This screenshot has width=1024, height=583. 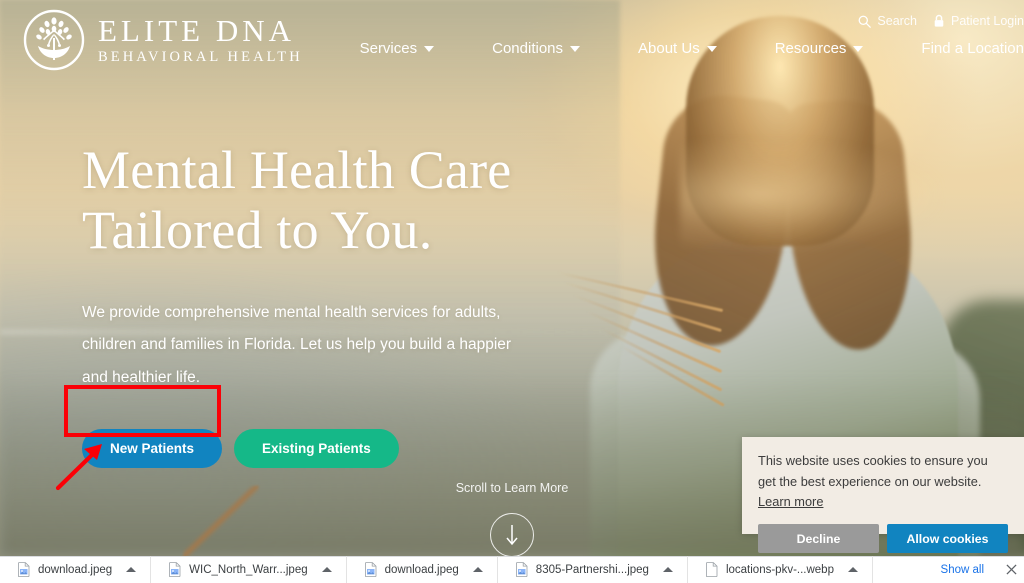 I want to click on show-all-downloads-button: Show all, so click(x=962, y=569).